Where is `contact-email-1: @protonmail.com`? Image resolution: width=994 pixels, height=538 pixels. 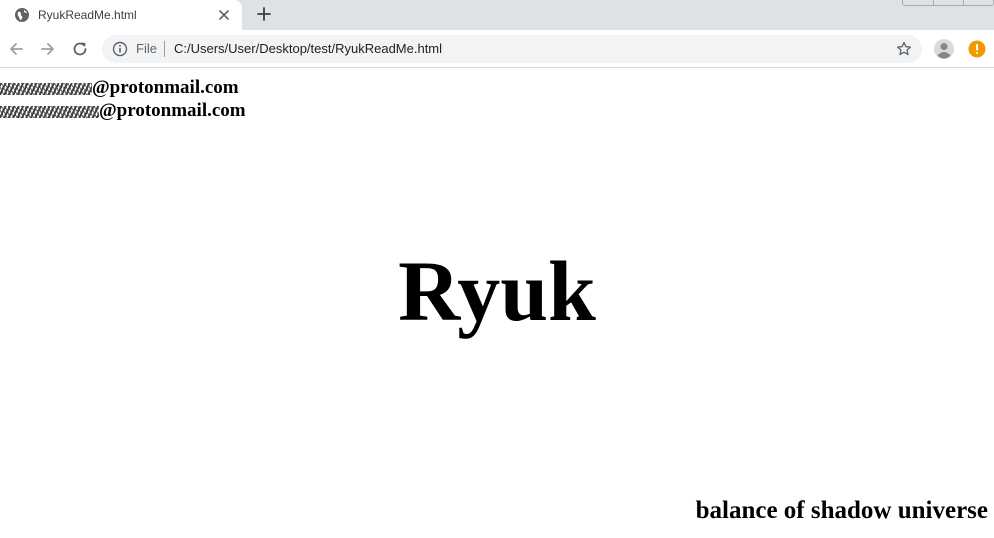
contact-email-1: @protonmail.com is located at coordinates (119, 88).